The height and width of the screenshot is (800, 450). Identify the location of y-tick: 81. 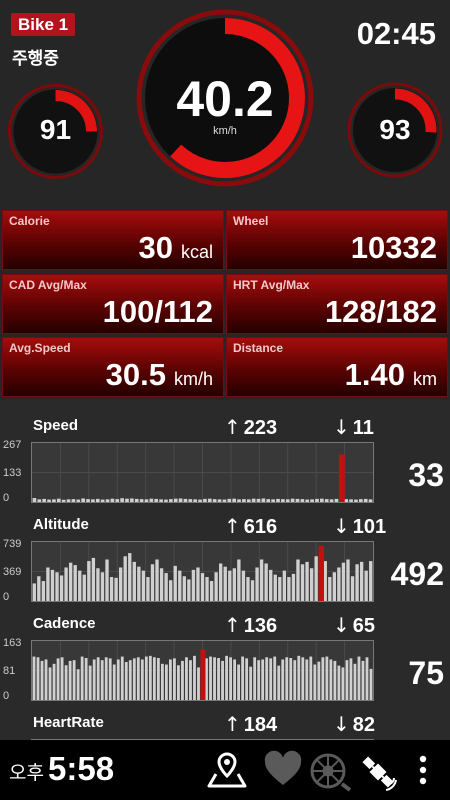
(9, 671).